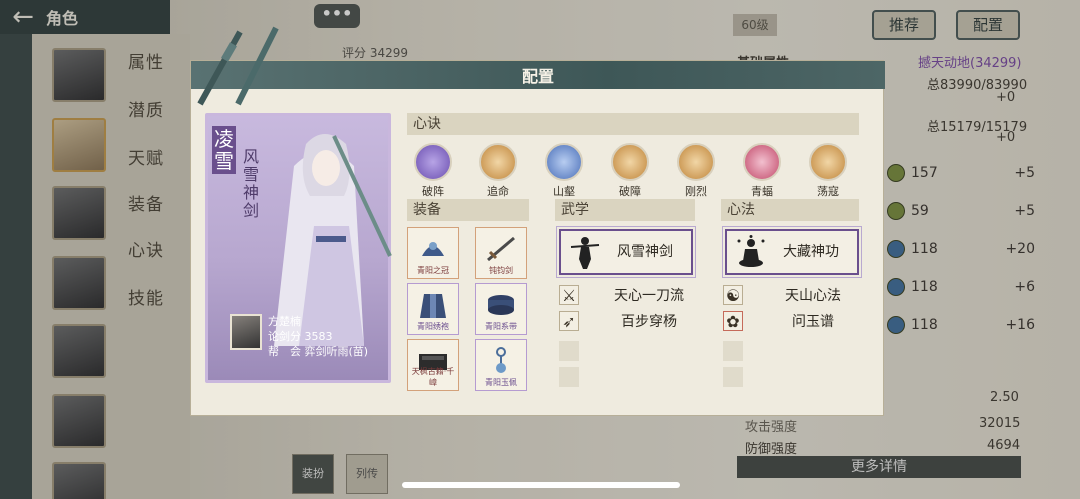 Image resolution: width=1080 pixels, height=499 pixels. Describe the element at coordinates (318, 351) in the screenshot. I see `player-guild: 帮 会 弈剑听雨(苗)` at that location.